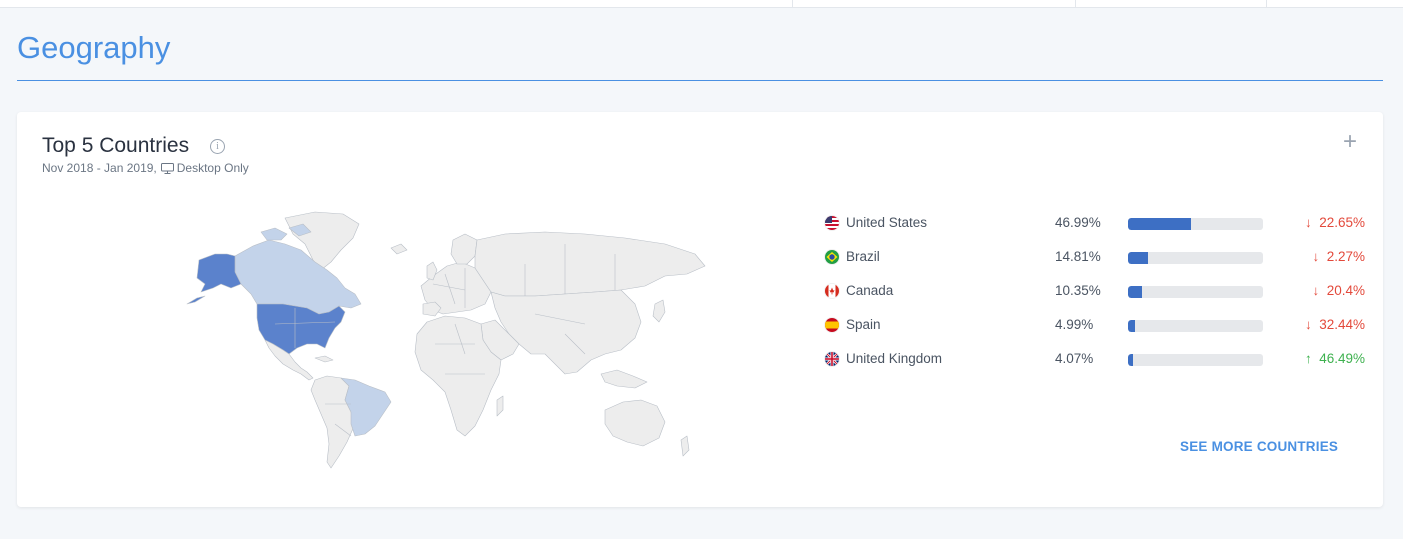 Image resolution: width=1403 pixels, height=539 pixels. I want to click on info-icon: i, so click(217, 146).